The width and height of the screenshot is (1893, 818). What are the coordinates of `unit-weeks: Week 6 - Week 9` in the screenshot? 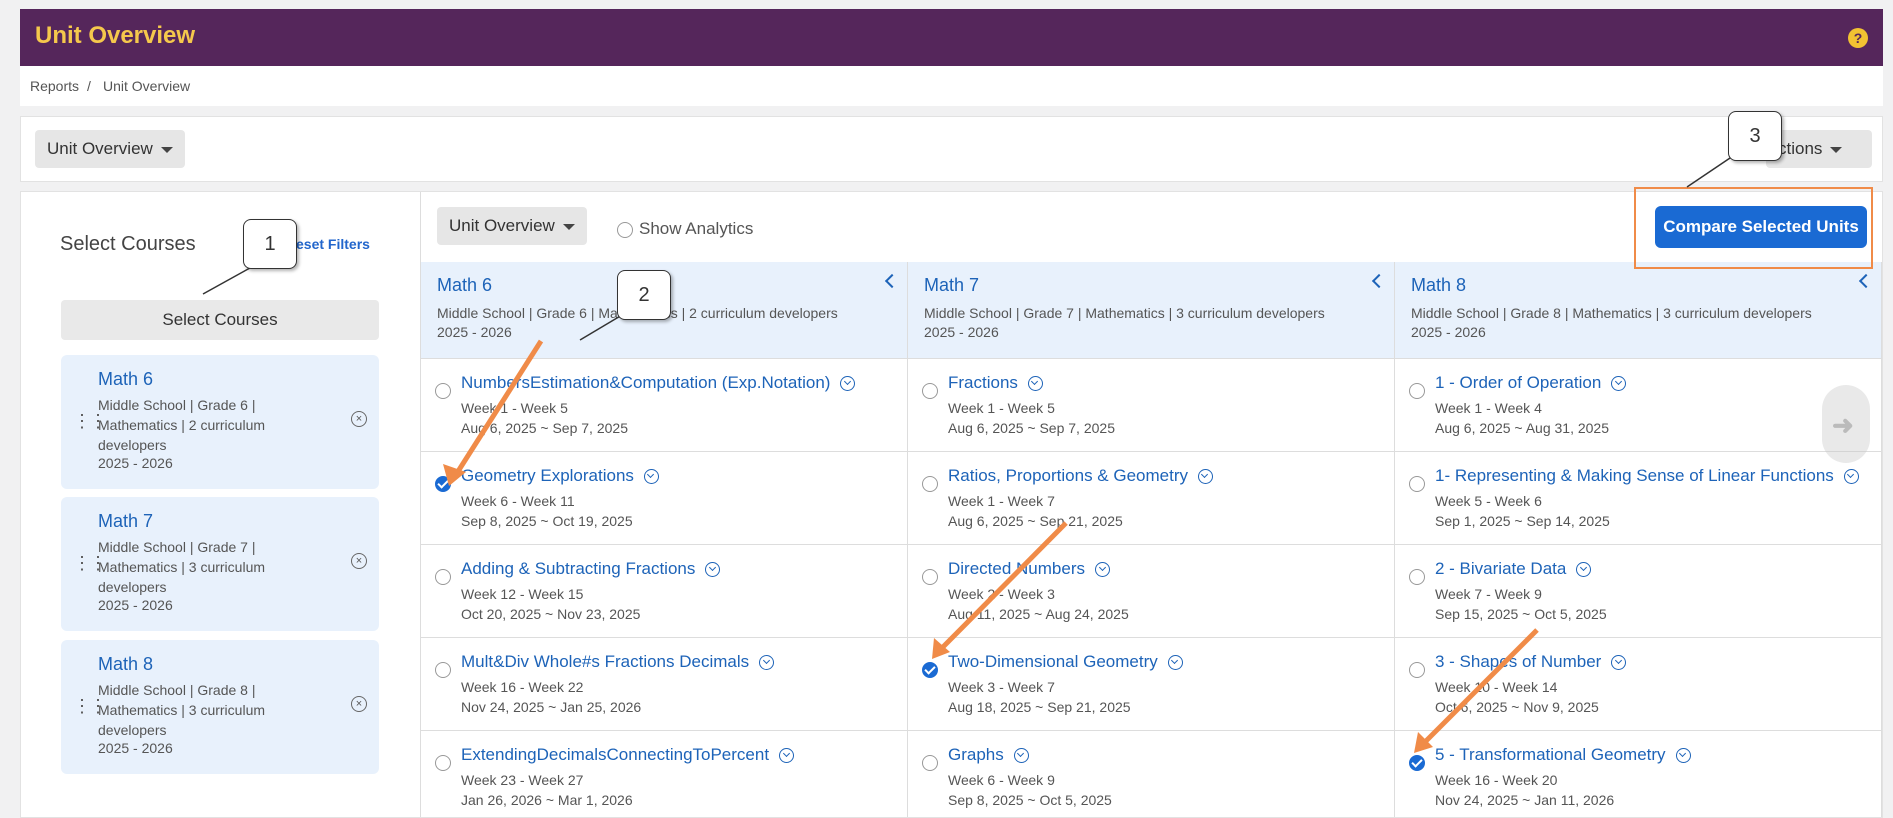 It's located at (1001, 780).